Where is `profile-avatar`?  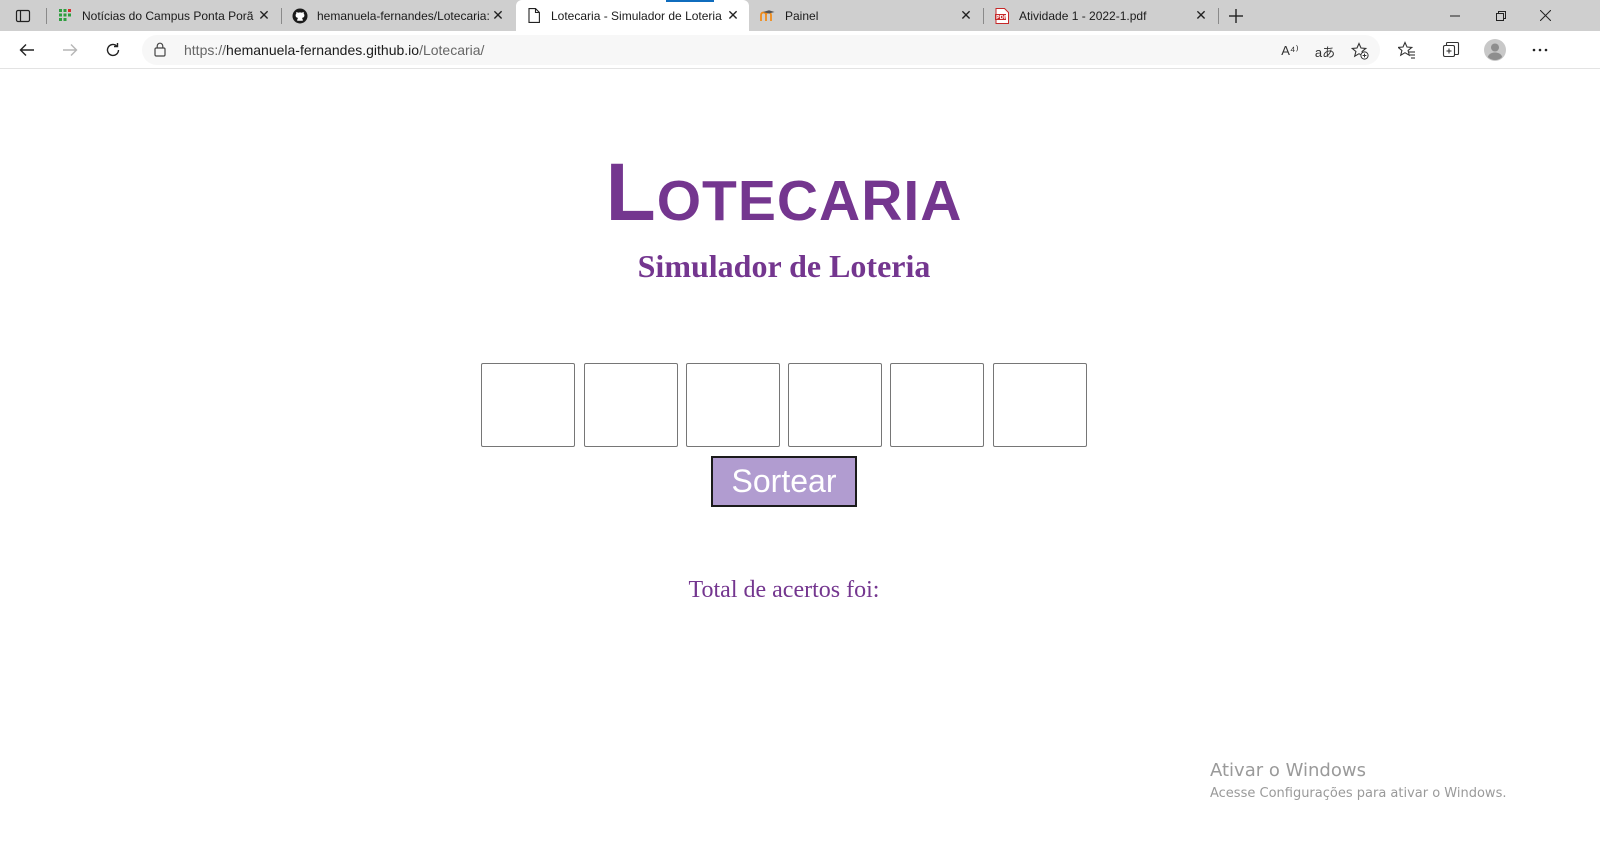 profile-avatar is located at coordinates (1495, 50).